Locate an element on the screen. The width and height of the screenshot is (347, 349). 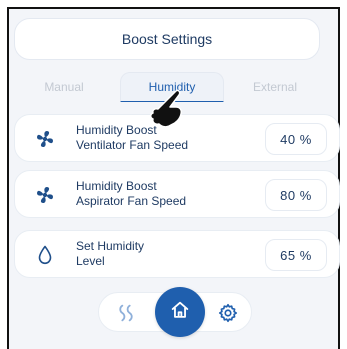
tab-manual: Manual is located at coordinates (64, 87).